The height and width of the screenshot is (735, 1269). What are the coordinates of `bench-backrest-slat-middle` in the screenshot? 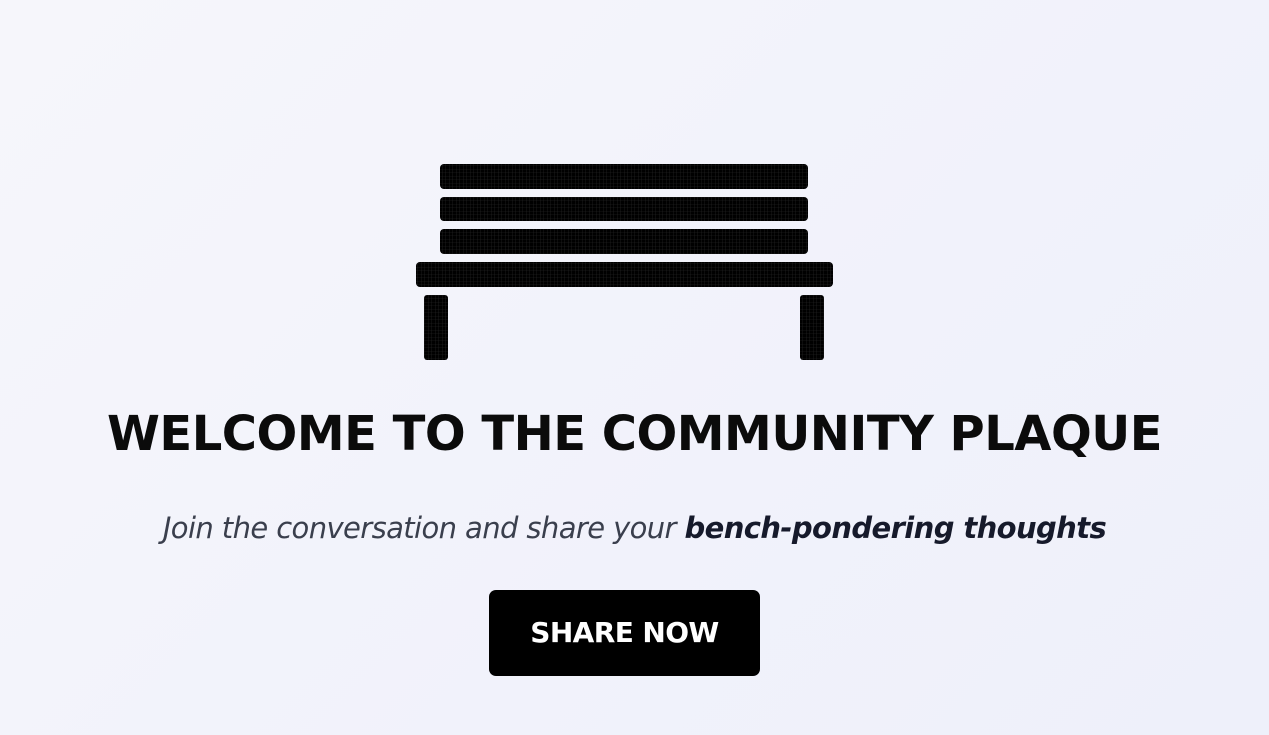 It's located at (624, 209).